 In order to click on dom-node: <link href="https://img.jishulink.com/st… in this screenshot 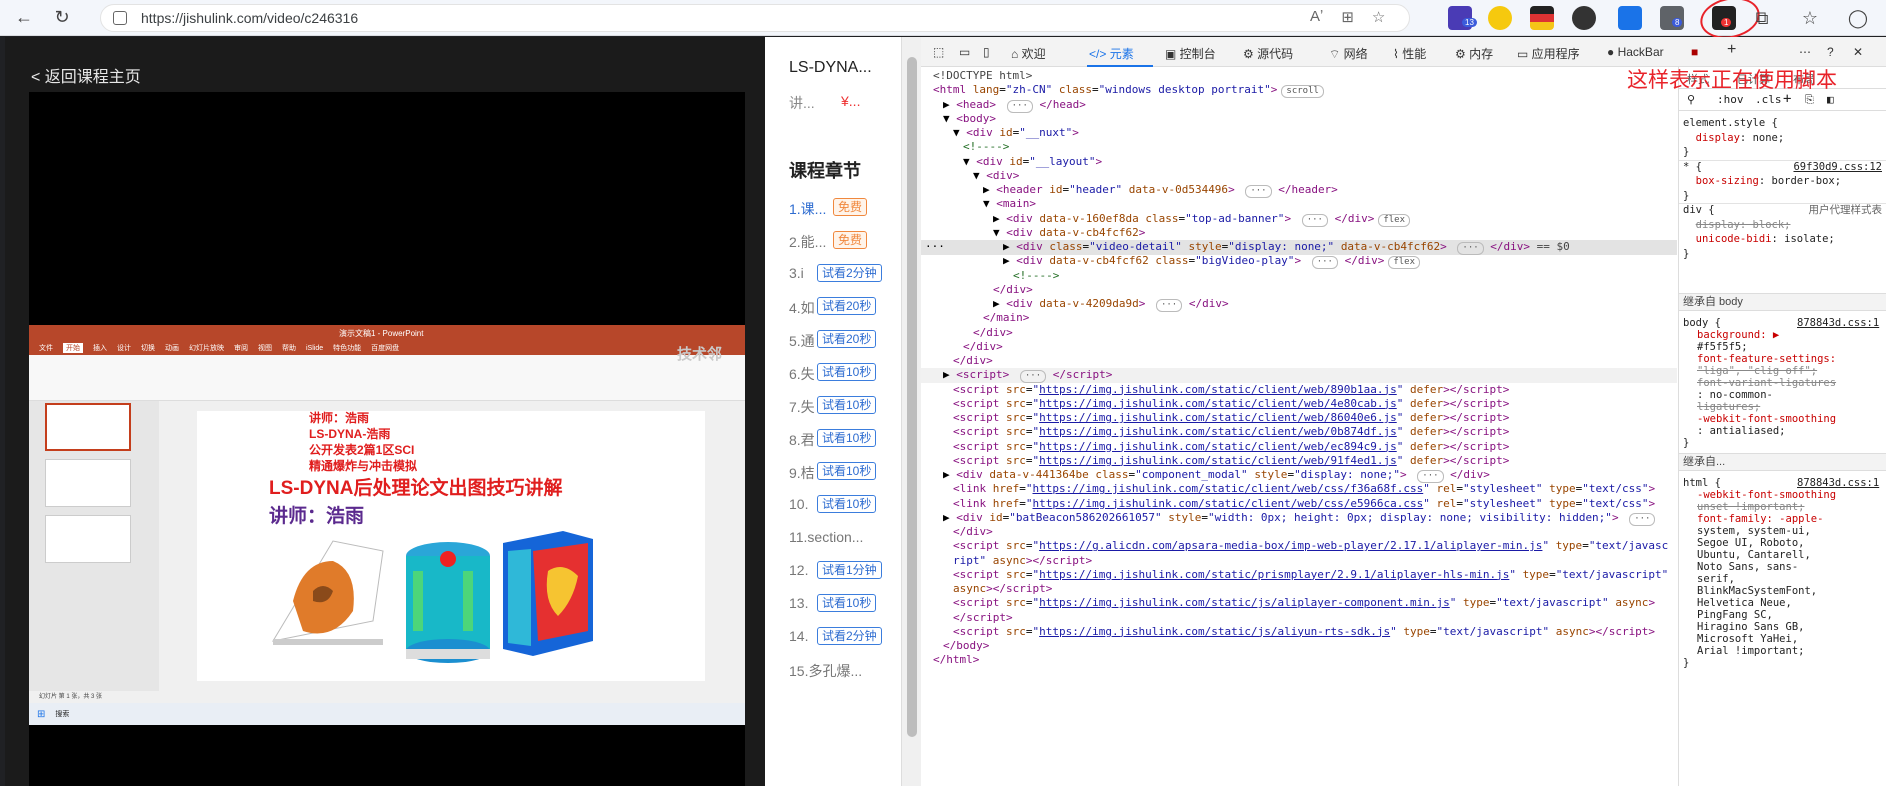, I will do `click(1304, 489)`.